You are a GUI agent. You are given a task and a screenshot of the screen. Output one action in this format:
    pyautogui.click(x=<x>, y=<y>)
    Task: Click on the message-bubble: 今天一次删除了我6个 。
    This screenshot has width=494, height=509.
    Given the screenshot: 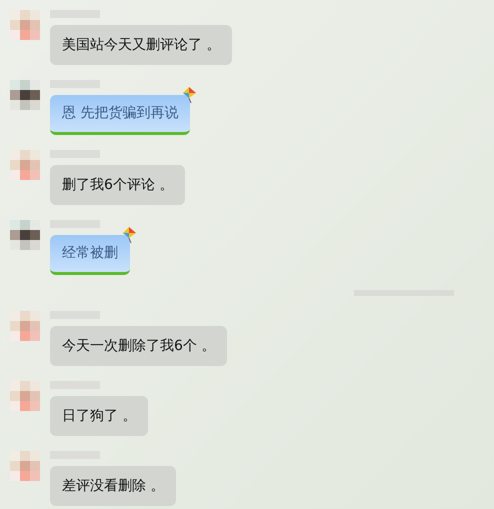 What is the action you would take?
    pyautogui.click(x=139, y=346)
    